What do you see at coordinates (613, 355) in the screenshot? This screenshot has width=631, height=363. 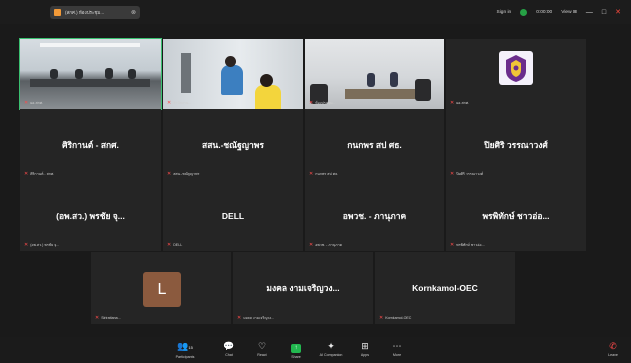 I see `leave-label: Leave` at bounding box center [613, 355].